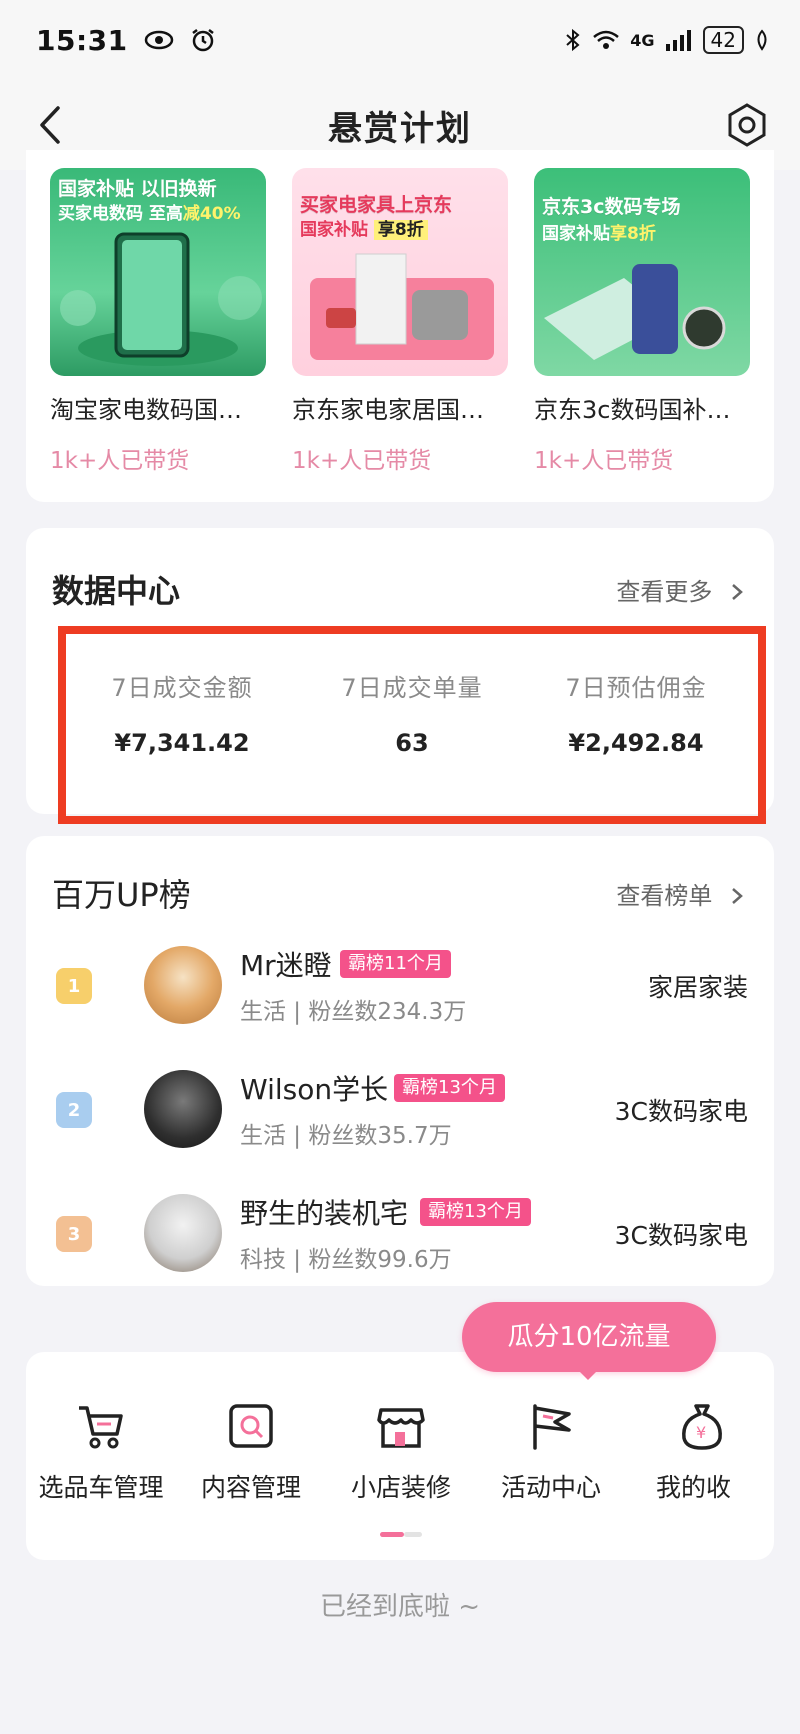 The image size is (800, 1734). I want to click on tool-label: 我的收, so click(694, 1487).